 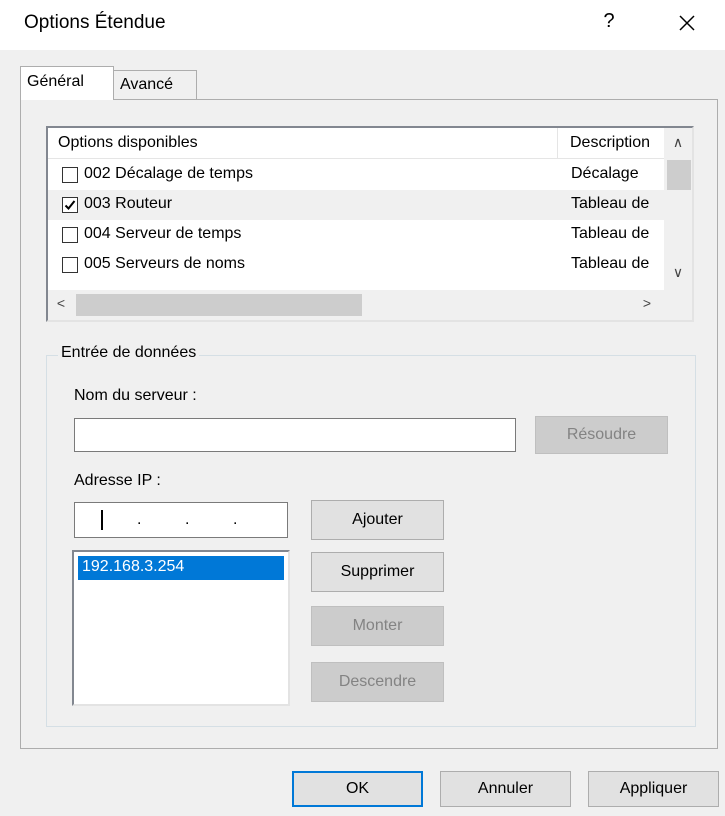 I want to click on scroll-down-icon: ∨, so click(x=678, y=272).